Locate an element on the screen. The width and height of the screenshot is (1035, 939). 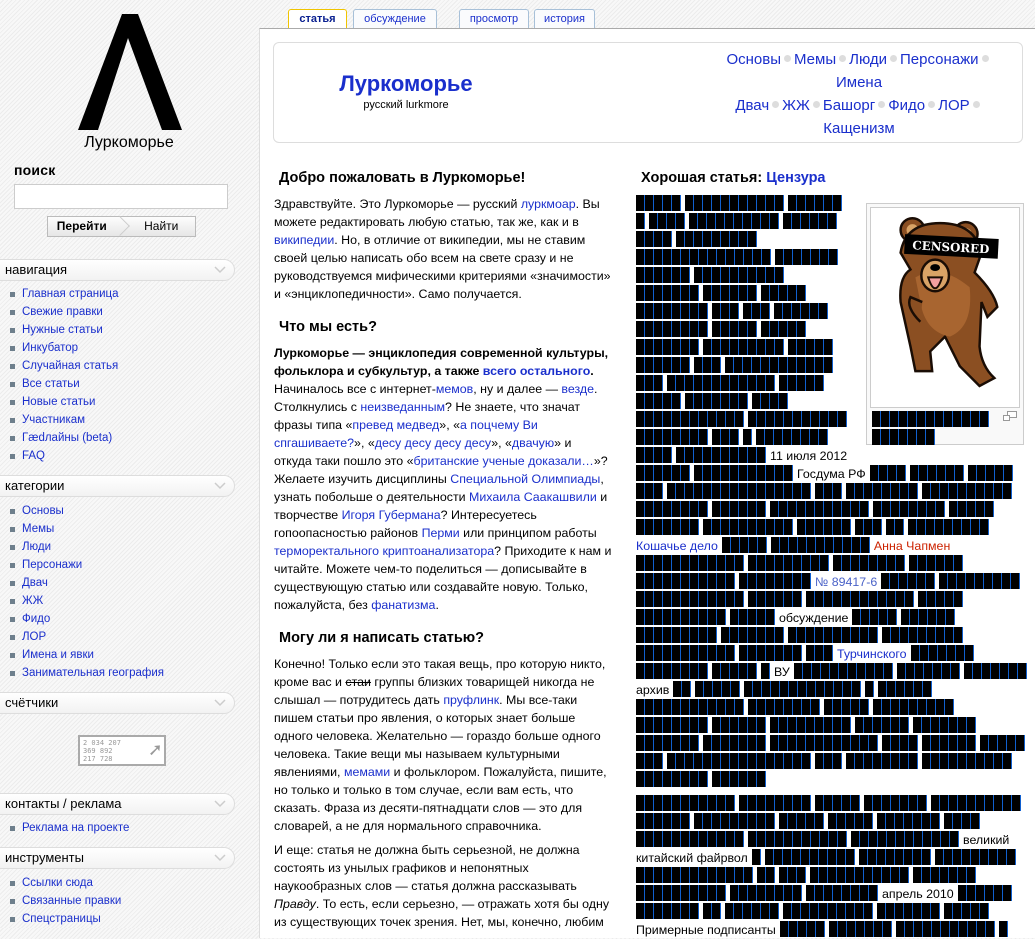
tab-article: статья is located at coordinates (317, 19).